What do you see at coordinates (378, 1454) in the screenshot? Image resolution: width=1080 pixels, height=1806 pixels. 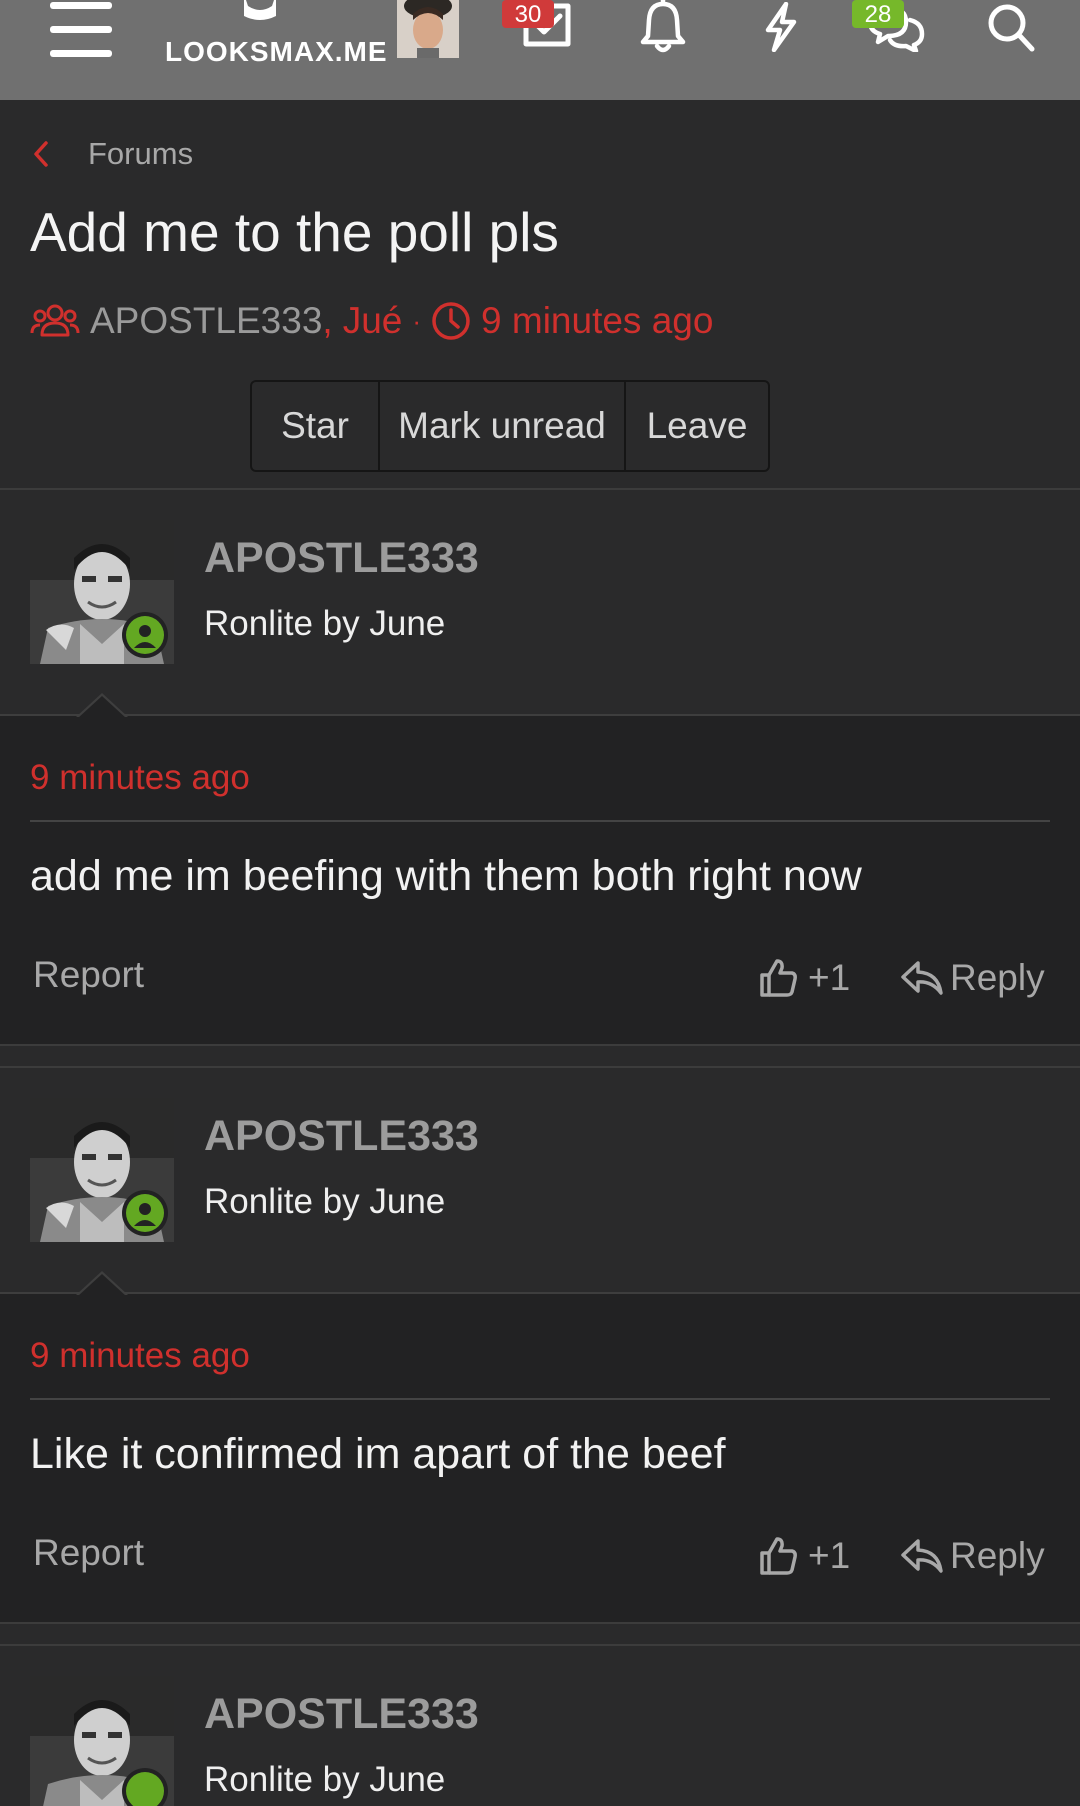 I see `message-body: Like it confirmed im apart of the beef` at bounding box center [378, 1454].